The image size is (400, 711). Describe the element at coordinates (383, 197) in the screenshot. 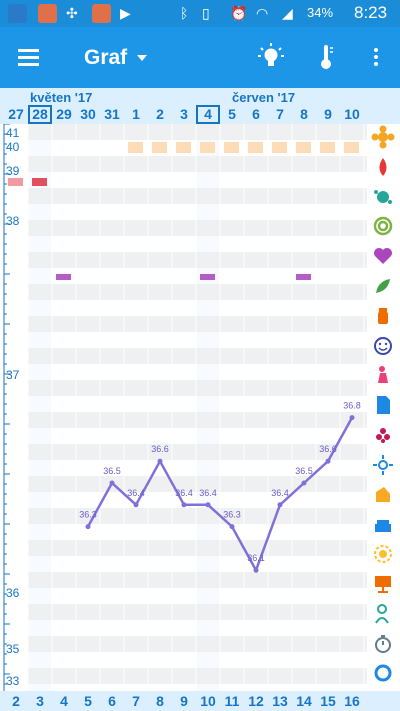

I see `virus-icon` at that location.